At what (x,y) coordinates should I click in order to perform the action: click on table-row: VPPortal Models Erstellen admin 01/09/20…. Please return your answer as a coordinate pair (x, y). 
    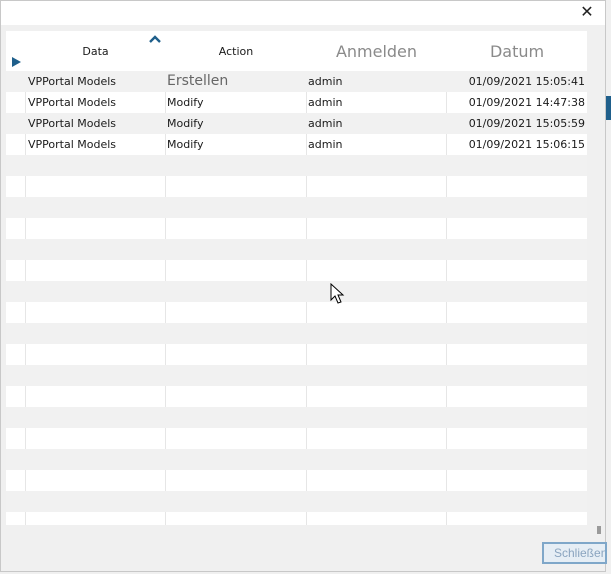
    Looking at the image, I should click on (296, 81).